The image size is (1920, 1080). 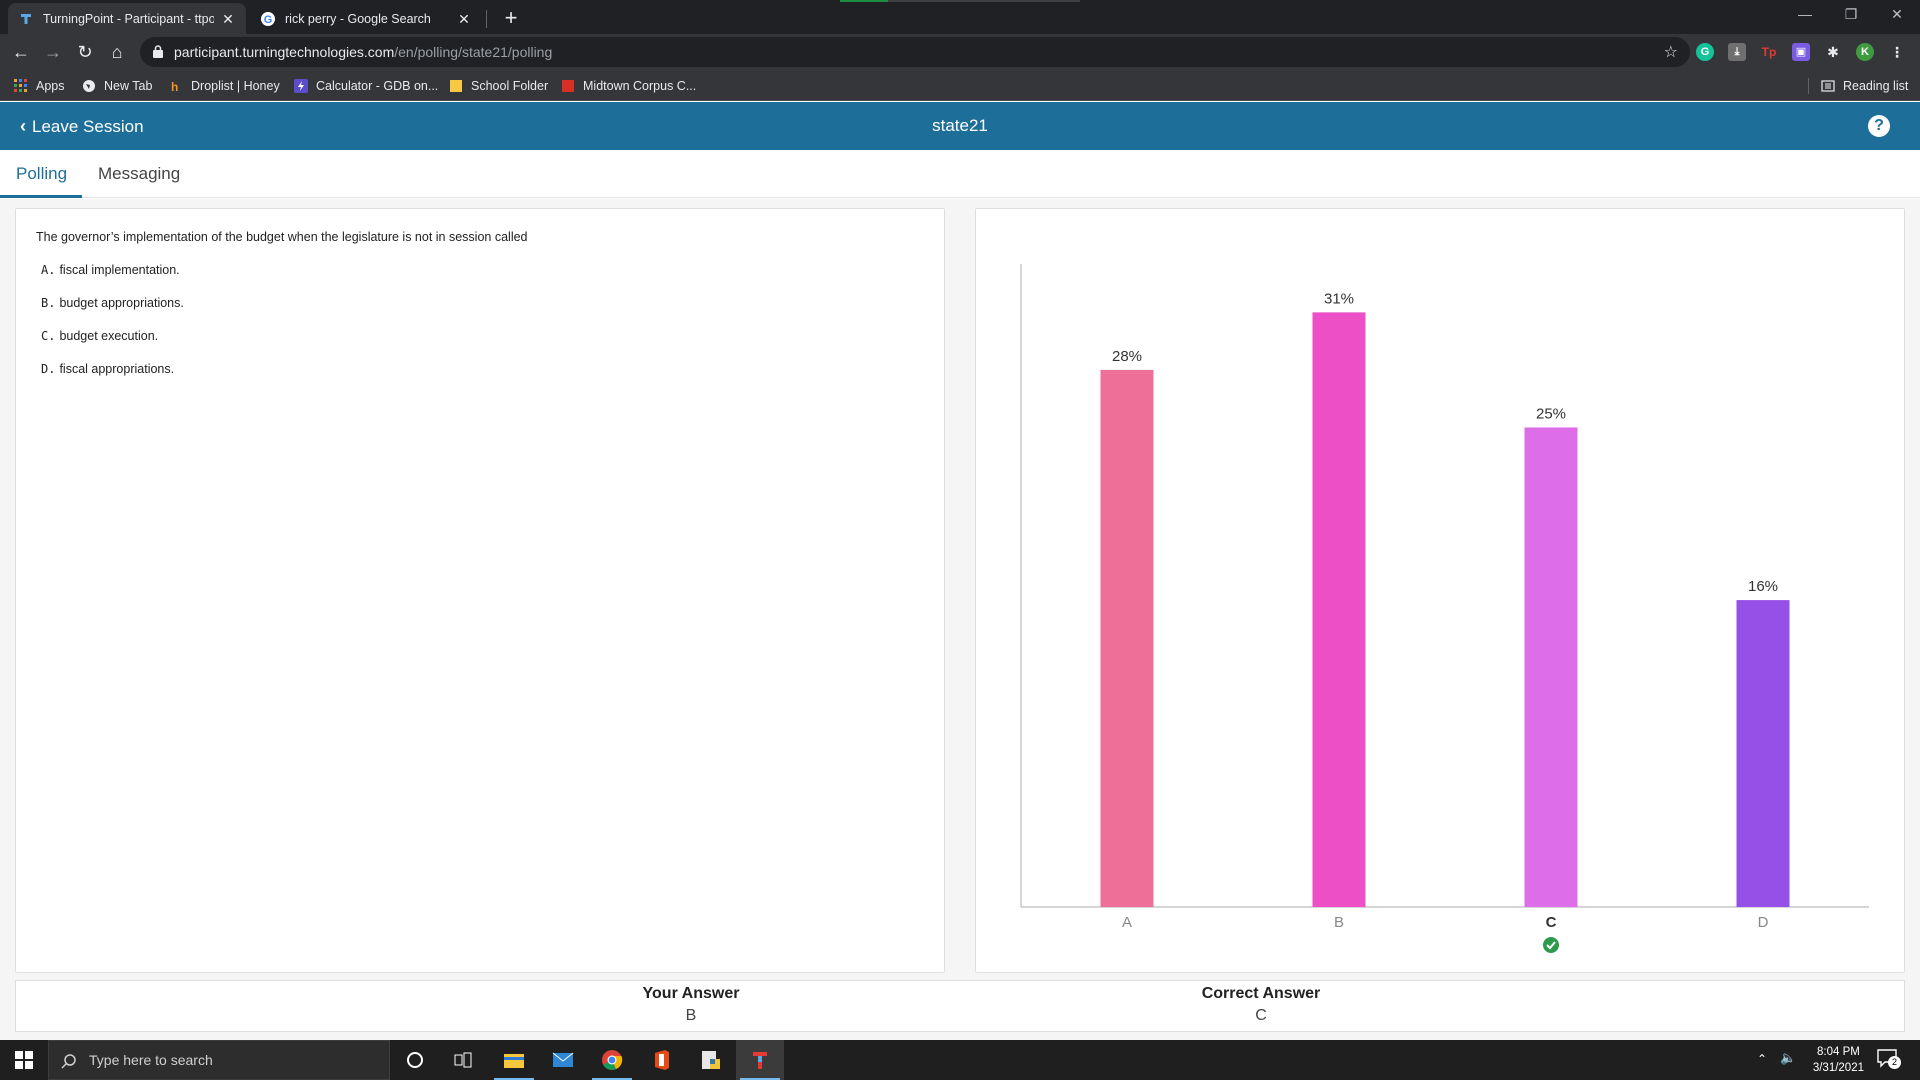 I want to click on google-favicon-icon: G, so click(x=268, y=19).